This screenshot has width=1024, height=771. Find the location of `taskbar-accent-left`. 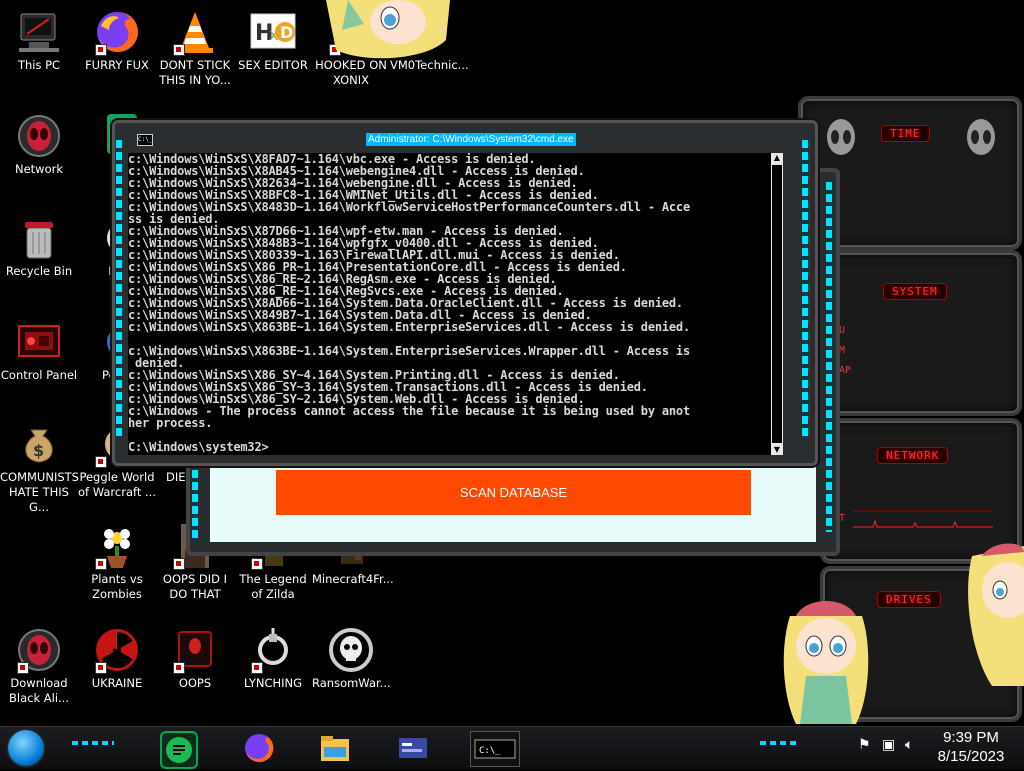

taskbar-accent-left is located at coordinates (93, 743).